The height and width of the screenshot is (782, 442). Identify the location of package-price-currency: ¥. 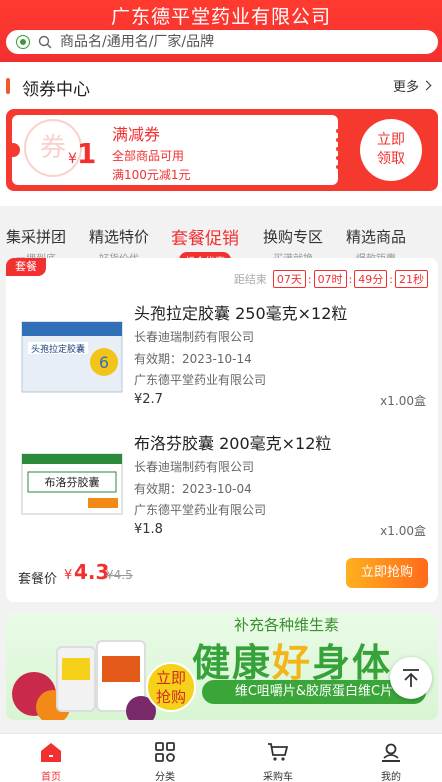
(68, 575).